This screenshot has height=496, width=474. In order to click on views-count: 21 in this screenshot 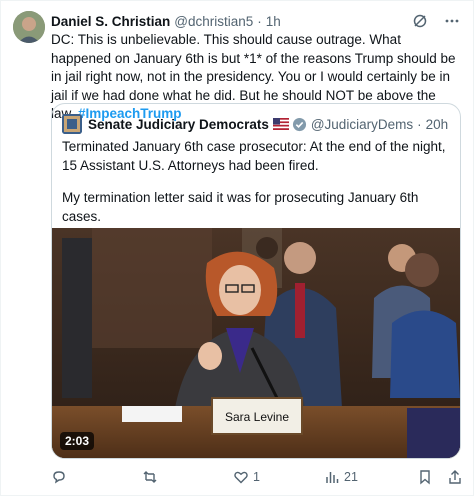, I will do `click(351, 477)`.